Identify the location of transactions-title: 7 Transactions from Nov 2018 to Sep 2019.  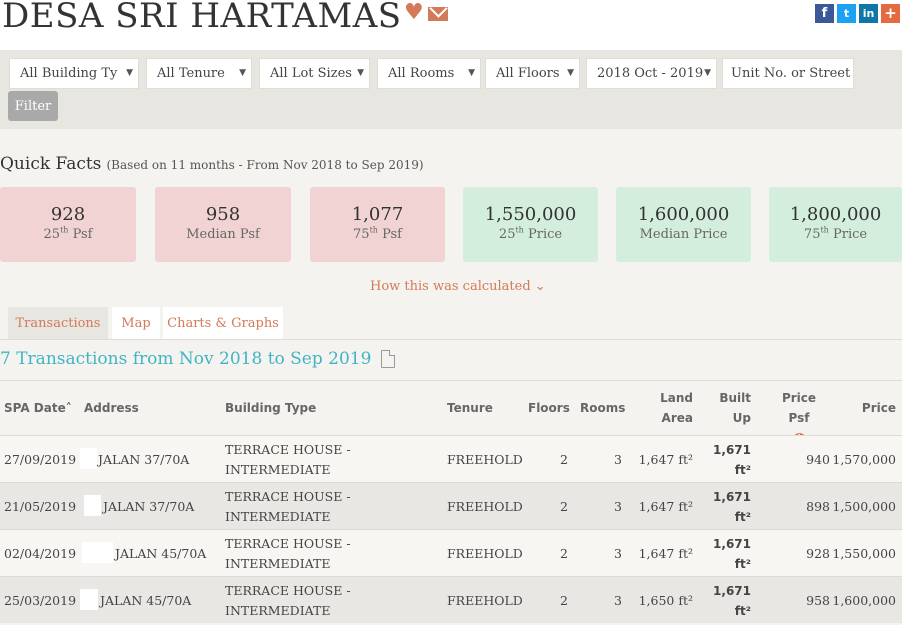
(186, 359).